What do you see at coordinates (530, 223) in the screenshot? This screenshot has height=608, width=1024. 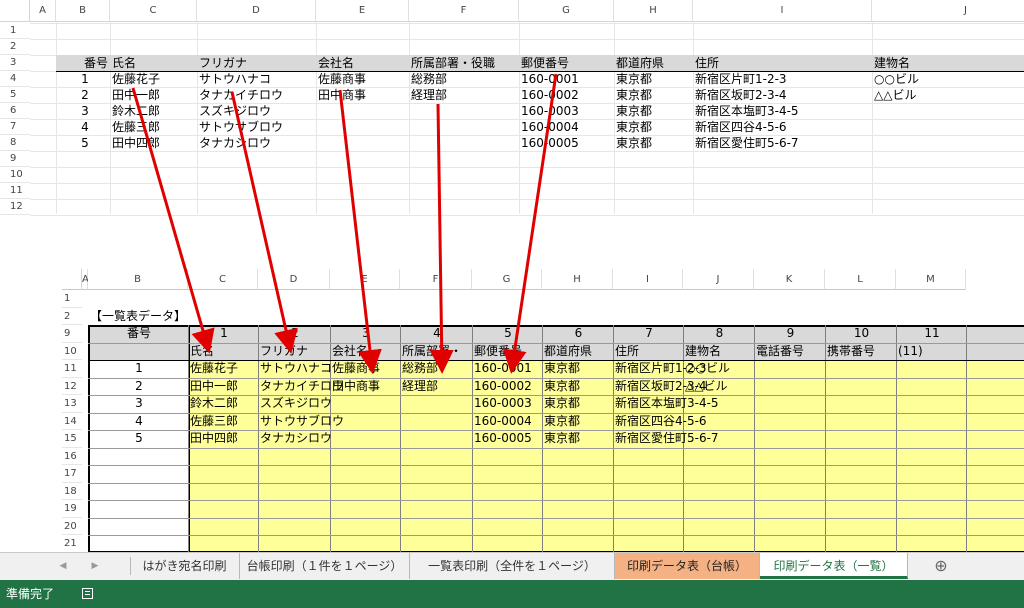 I see `arrow-postal` at bounding box center [530, 223].